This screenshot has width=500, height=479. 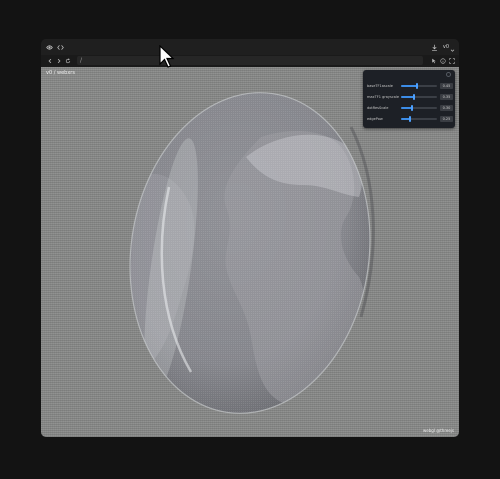 I want to click on control-value: 0.45, so click(x=446, y=86).